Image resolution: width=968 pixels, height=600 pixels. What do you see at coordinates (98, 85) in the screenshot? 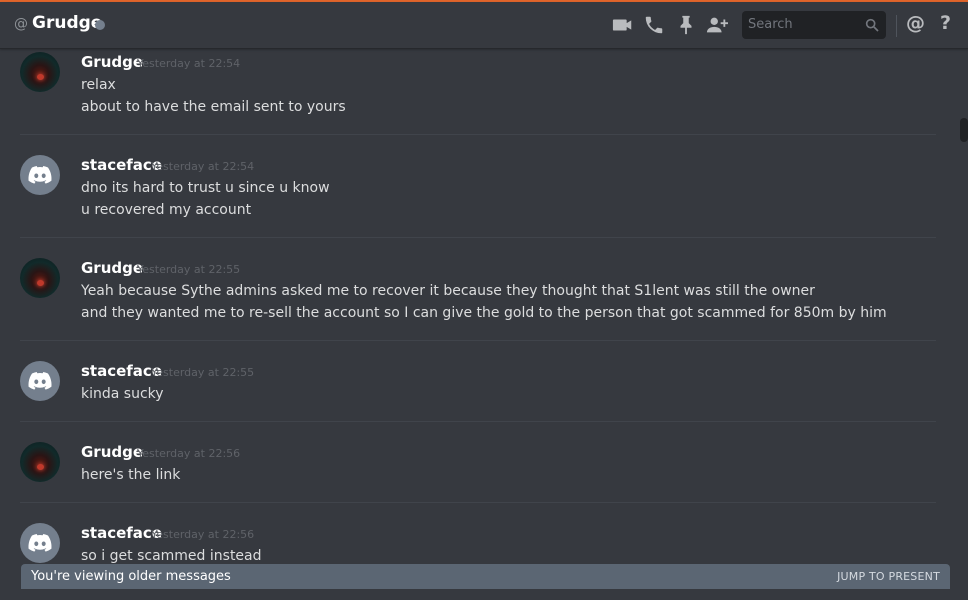
I see `message-text: relax` at bounding box center [98, 85].